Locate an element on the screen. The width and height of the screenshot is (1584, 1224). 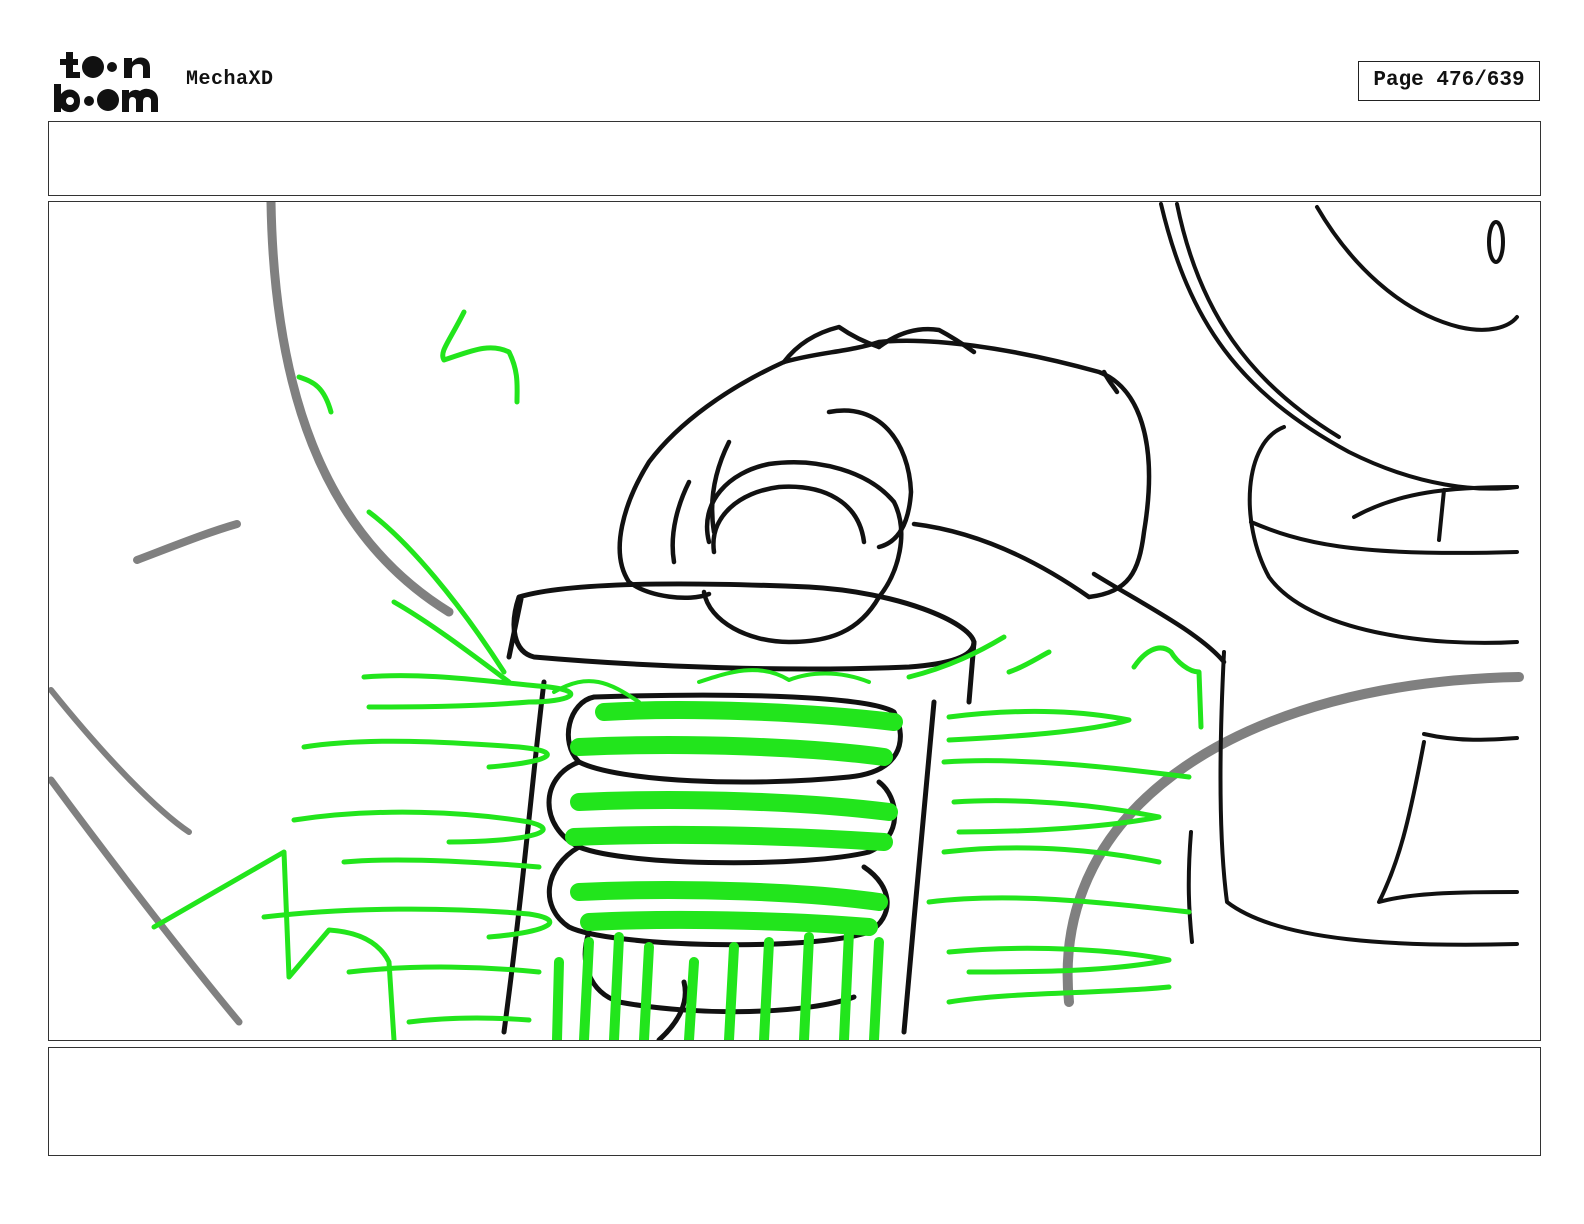
dialogue-notes-box is located at coordinates (794, 1101).